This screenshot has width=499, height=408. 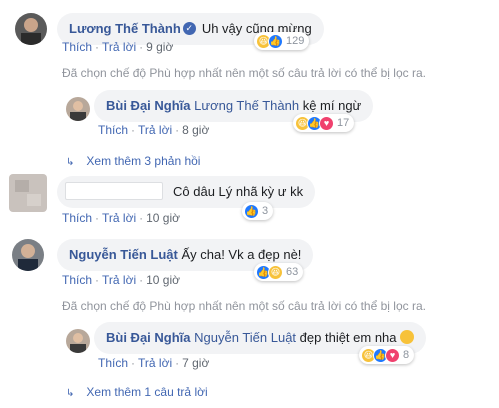 I want to click on reaction-summary: 😆 👍 129, so click(x=282, y=41).